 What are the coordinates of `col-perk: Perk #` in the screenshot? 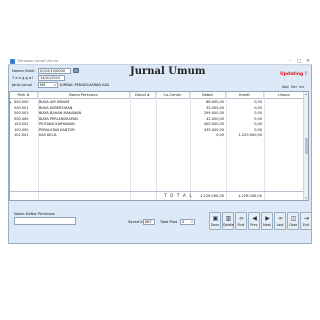 It's located at (24, 95).